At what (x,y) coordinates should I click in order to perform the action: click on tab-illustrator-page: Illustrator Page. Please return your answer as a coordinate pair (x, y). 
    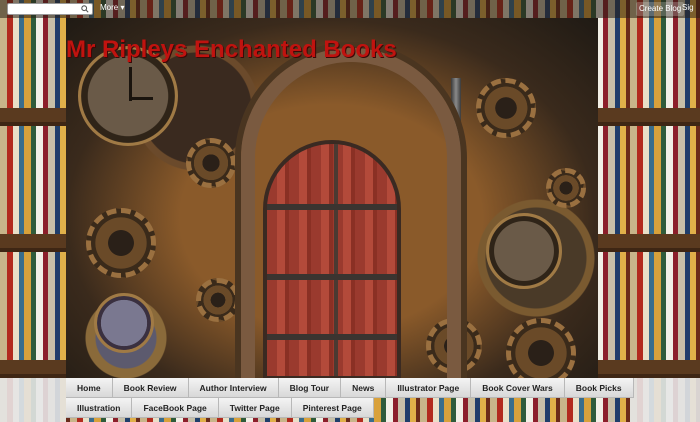
    Looking at the image, I should click on (429, 388).